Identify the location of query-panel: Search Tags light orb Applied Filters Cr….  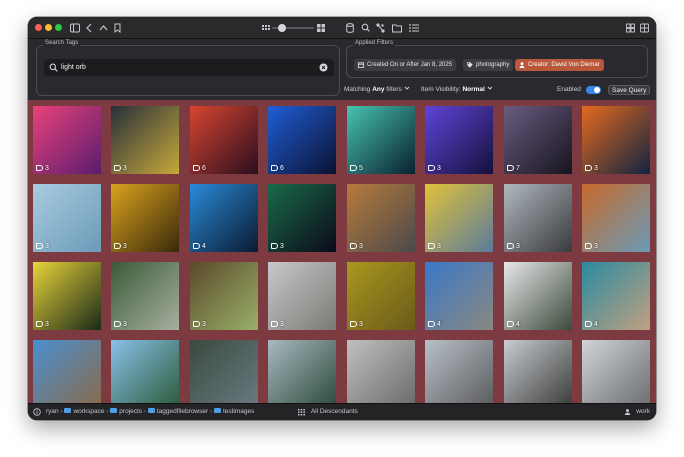
(342, 69).